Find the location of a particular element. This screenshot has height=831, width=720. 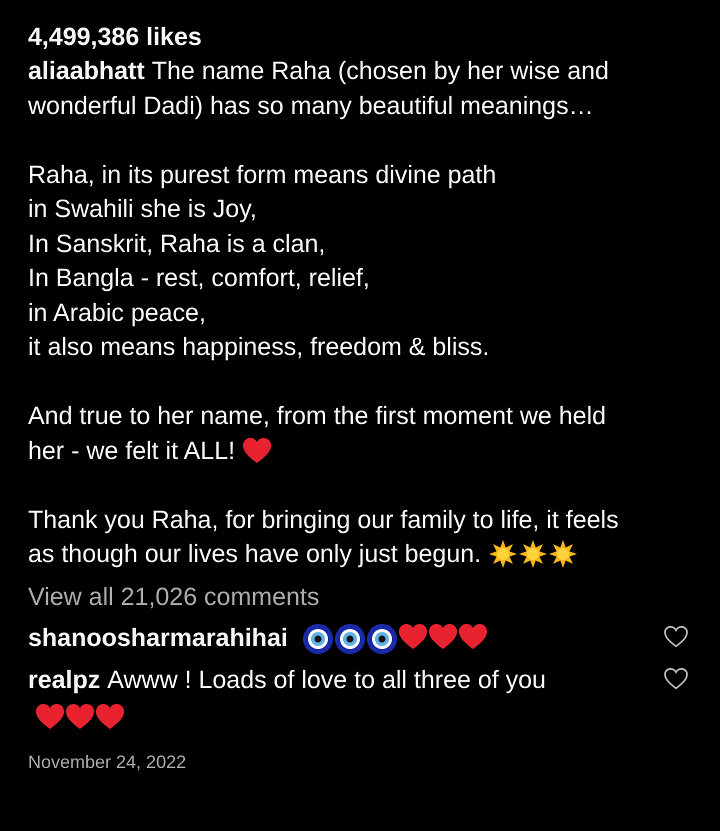

username: shanoosharmarahihai is located at coordinates (158, 638).